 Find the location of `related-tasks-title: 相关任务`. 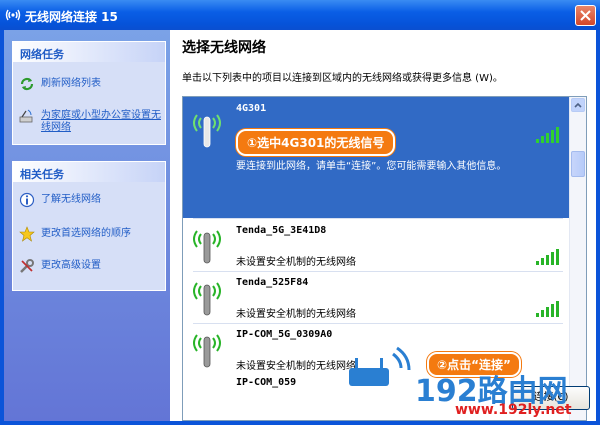

related-tasks-title: 相关任务 is located at coordinates (89, 172).